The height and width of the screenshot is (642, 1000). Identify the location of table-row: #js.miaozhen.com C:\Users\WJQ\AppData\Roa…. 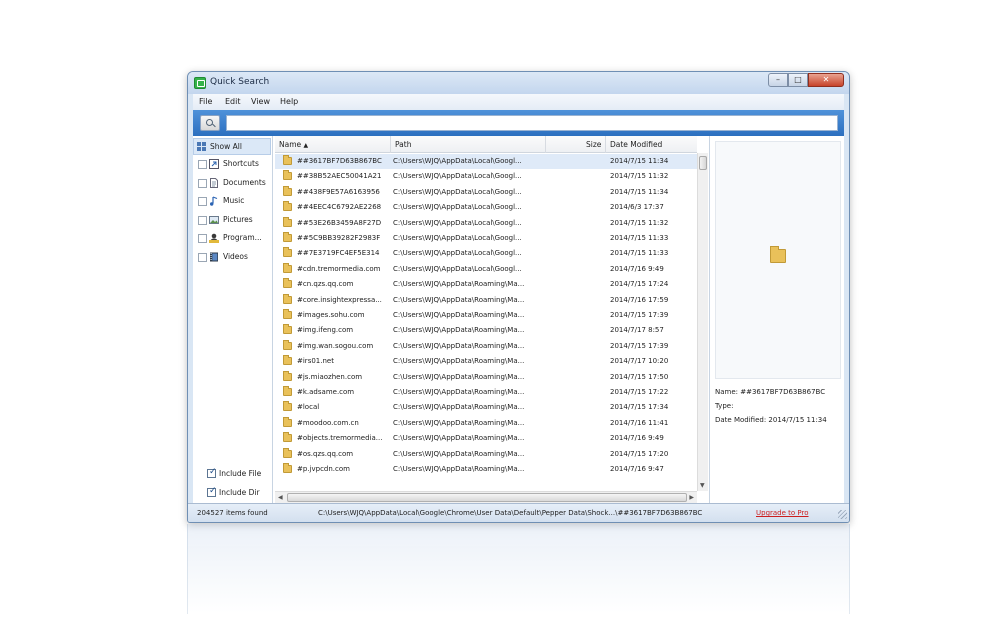
(486, 377).